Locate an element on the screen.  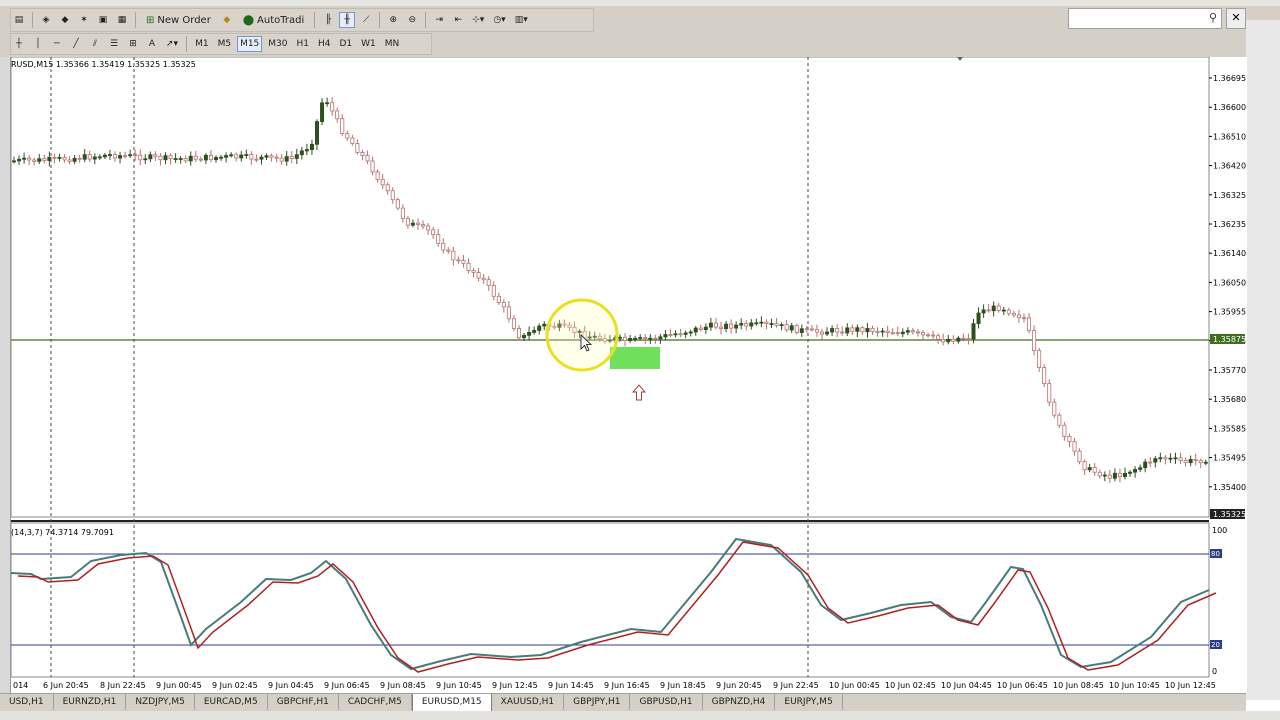
tab-gbpjpy-h1: GBPJPY,H1 is located at coordinates (597, 702).